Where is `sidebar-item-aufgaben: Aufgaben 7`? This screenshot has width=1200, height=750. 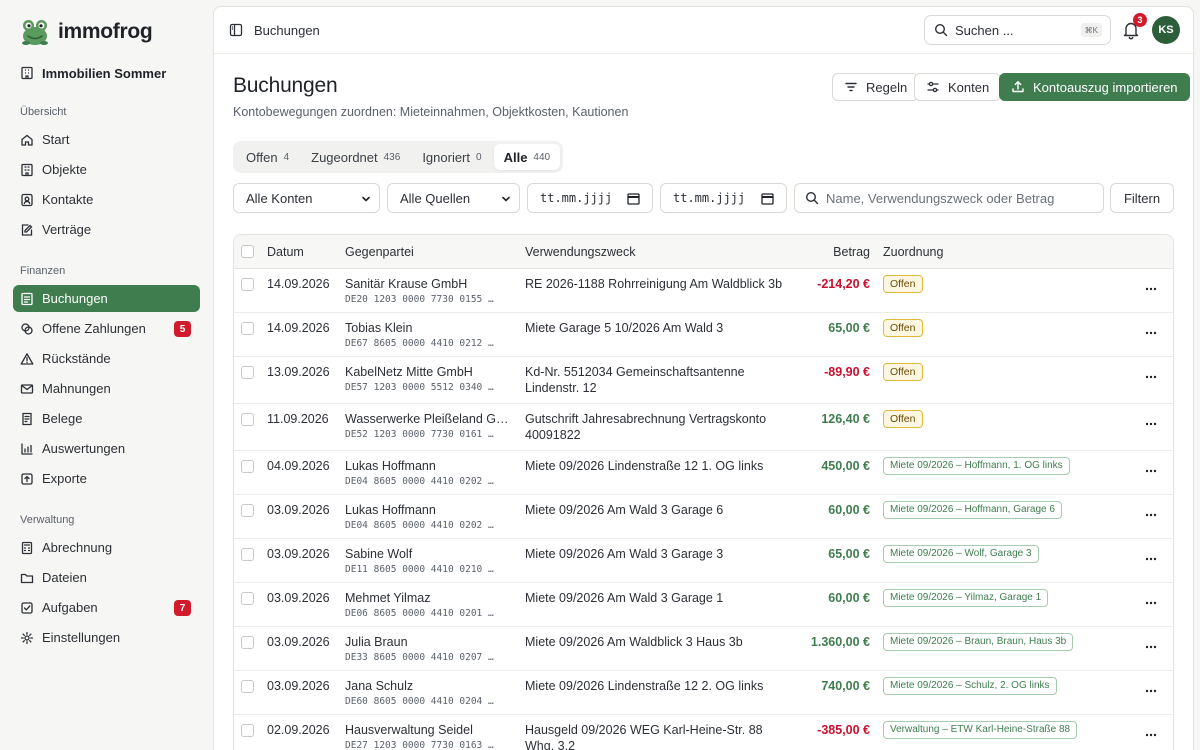 sidebar-item-aufgaben: Aufgaben 7 is located at coordinates (106, 607).